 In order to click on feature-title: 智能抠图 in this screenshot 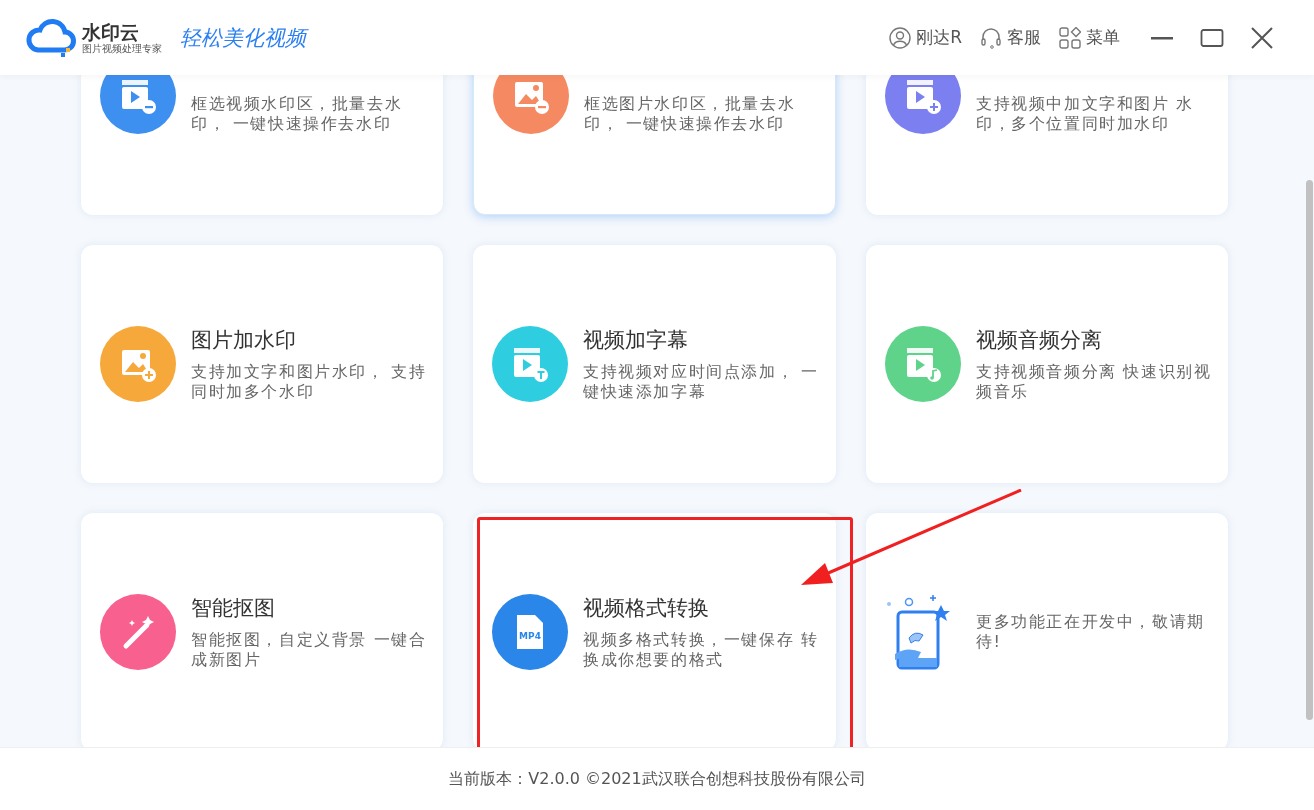, I will do `click(233, 608)`.